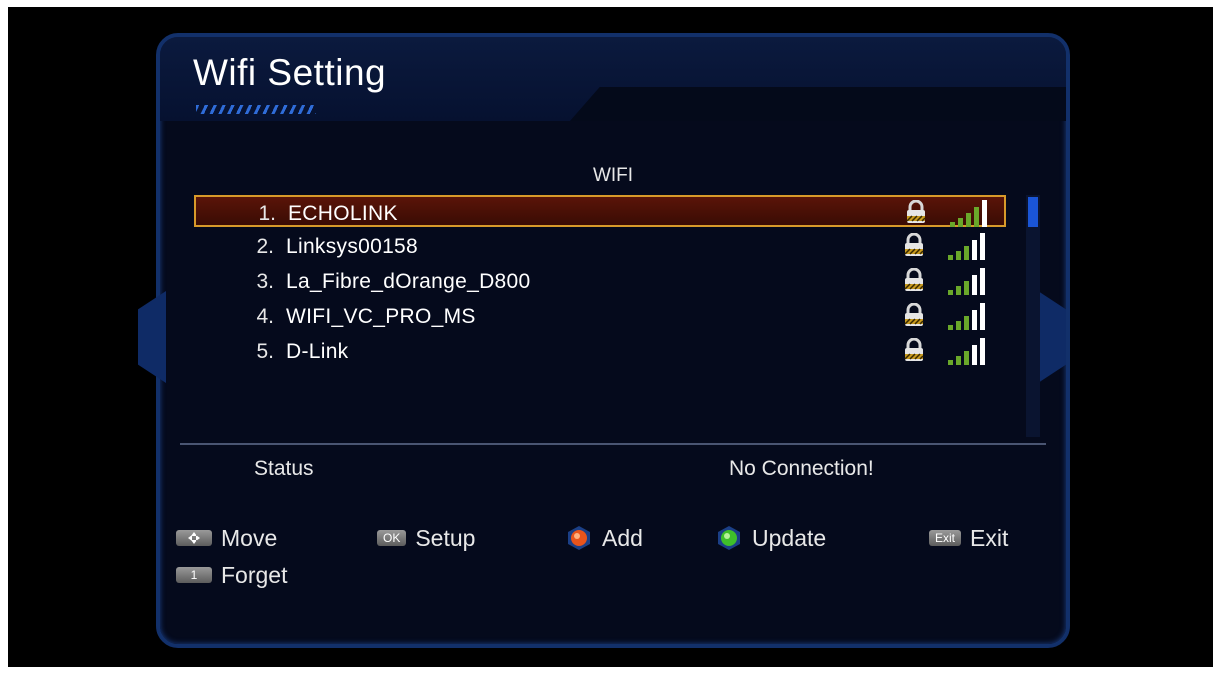 The width and height of the screenshot is (1217, 673). I want to click on divider, so click(613, 444).